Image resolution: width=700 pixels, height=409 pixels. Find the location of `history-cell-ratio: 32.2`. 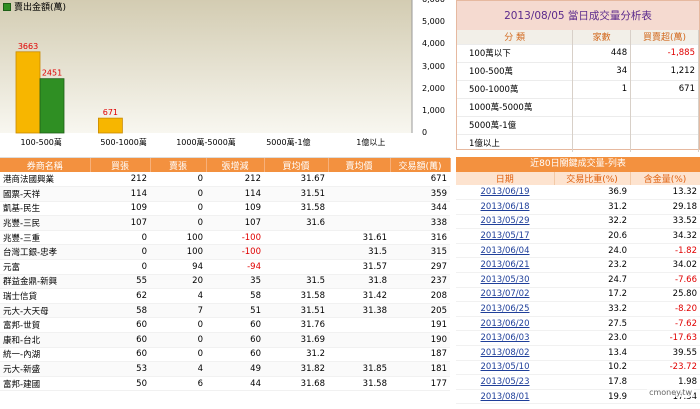

history-cell-ratio: 32.2 is located at coordinates (592, 222).